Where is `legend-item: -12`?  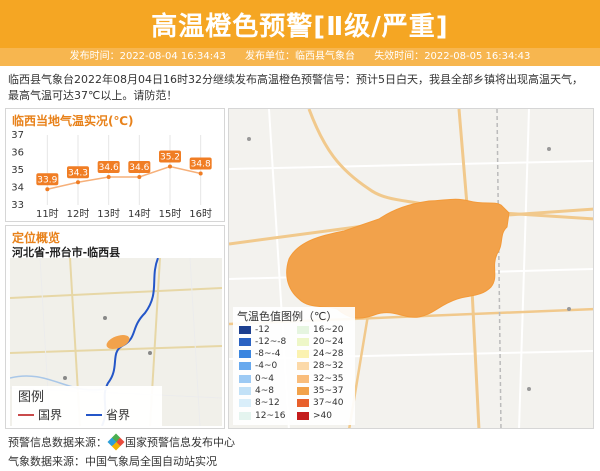
legend-item: -12 is located at coordinates (254, 329).